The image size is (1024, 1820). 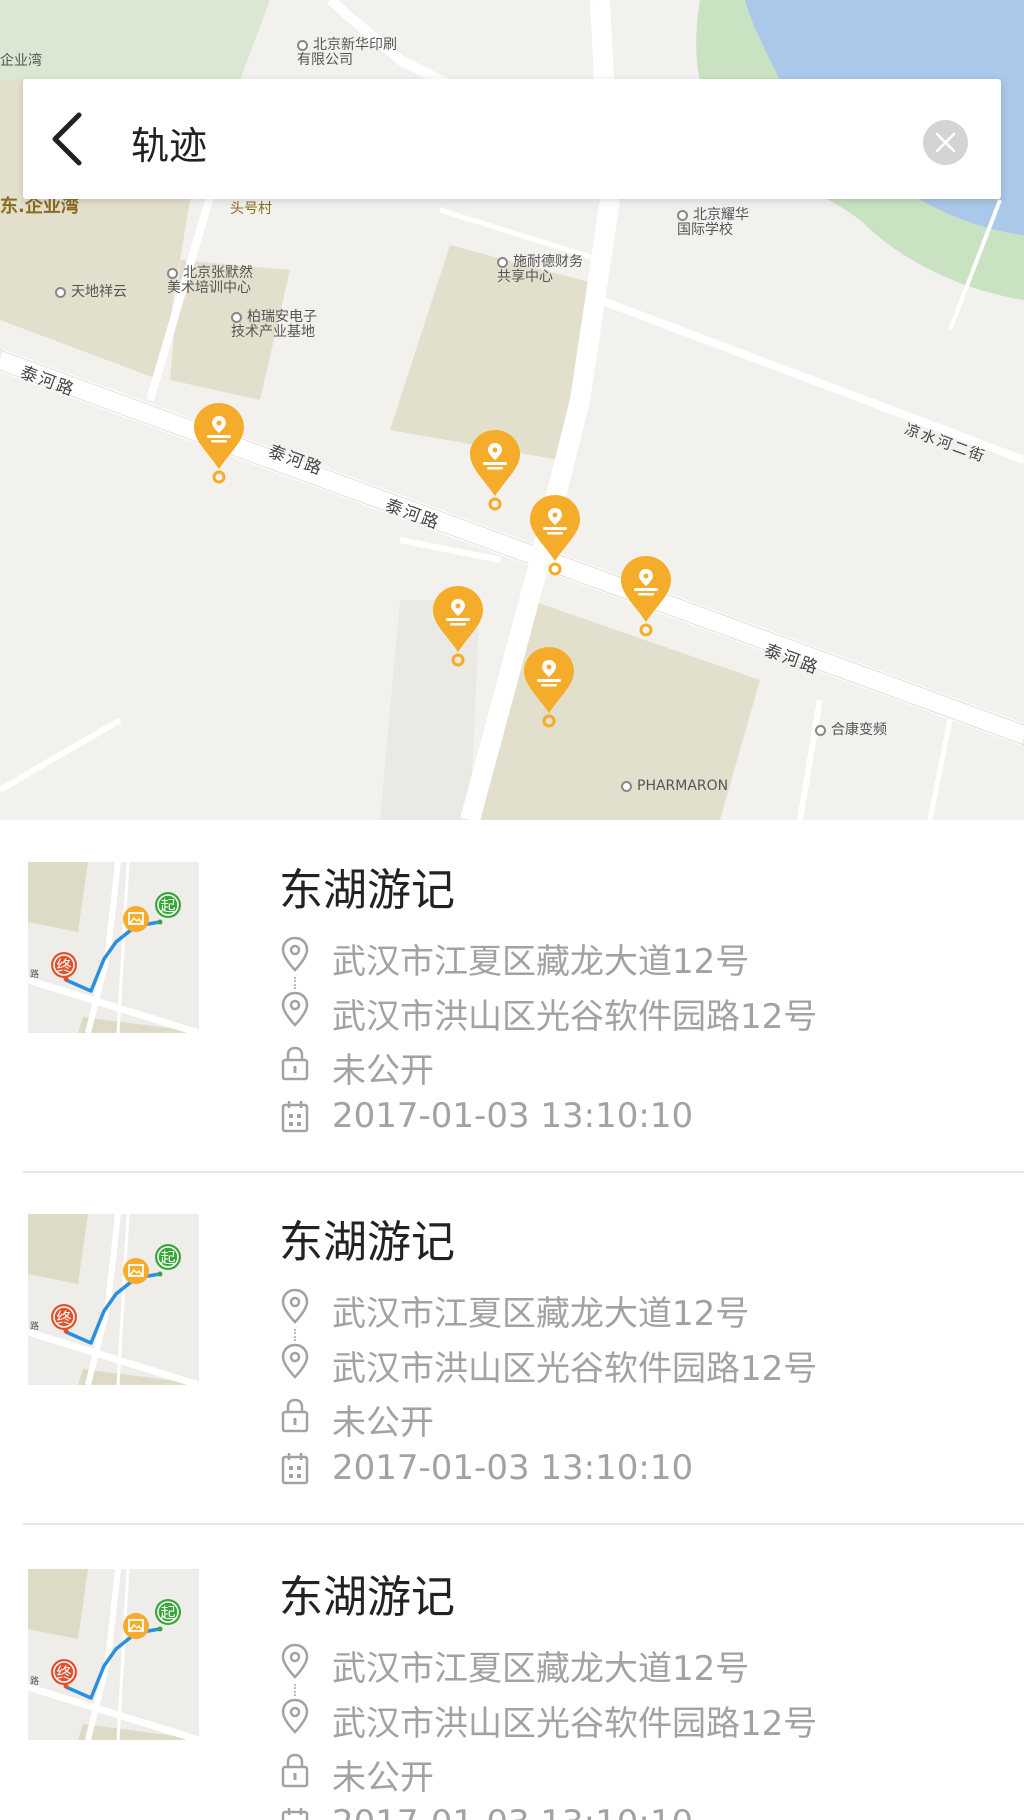 What do you see at coordinates (512, 139) in the screenshot?
I see `top-bar: 轨迹` at bounding box center [512, 139].